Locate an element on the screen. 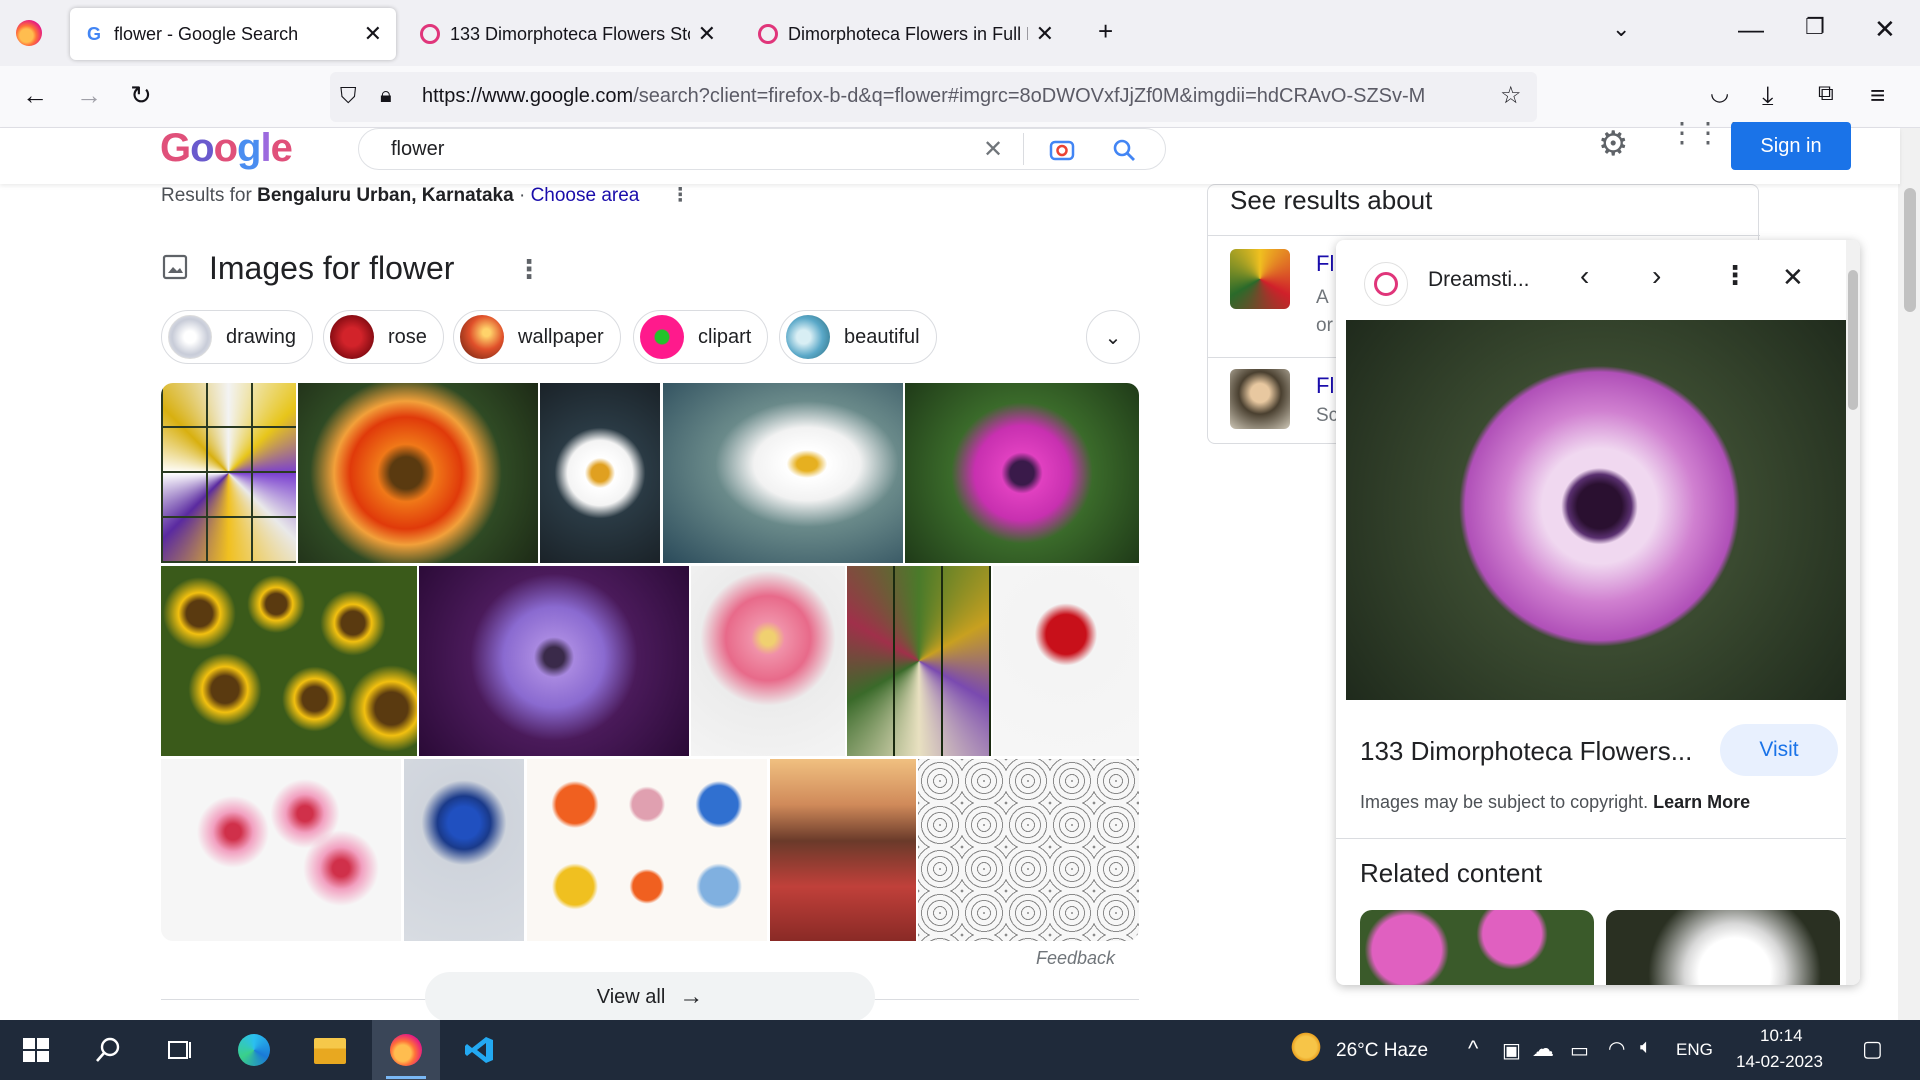  chip-rose: rose is located at coordinates (383, 337).